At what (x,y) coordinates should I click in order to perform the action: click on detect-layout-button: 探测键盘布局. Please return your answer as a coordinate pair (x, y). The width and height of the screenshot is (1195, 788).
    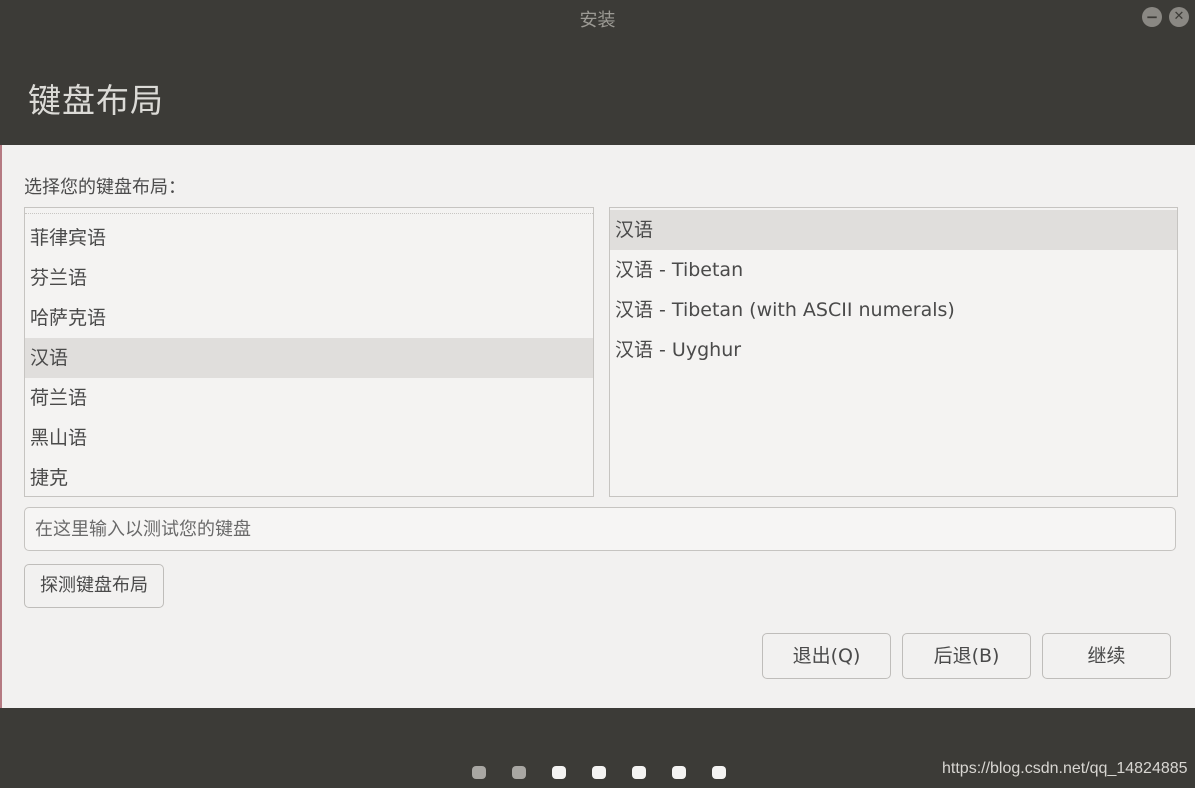
    Looking at the image, I should click on (94, 586).